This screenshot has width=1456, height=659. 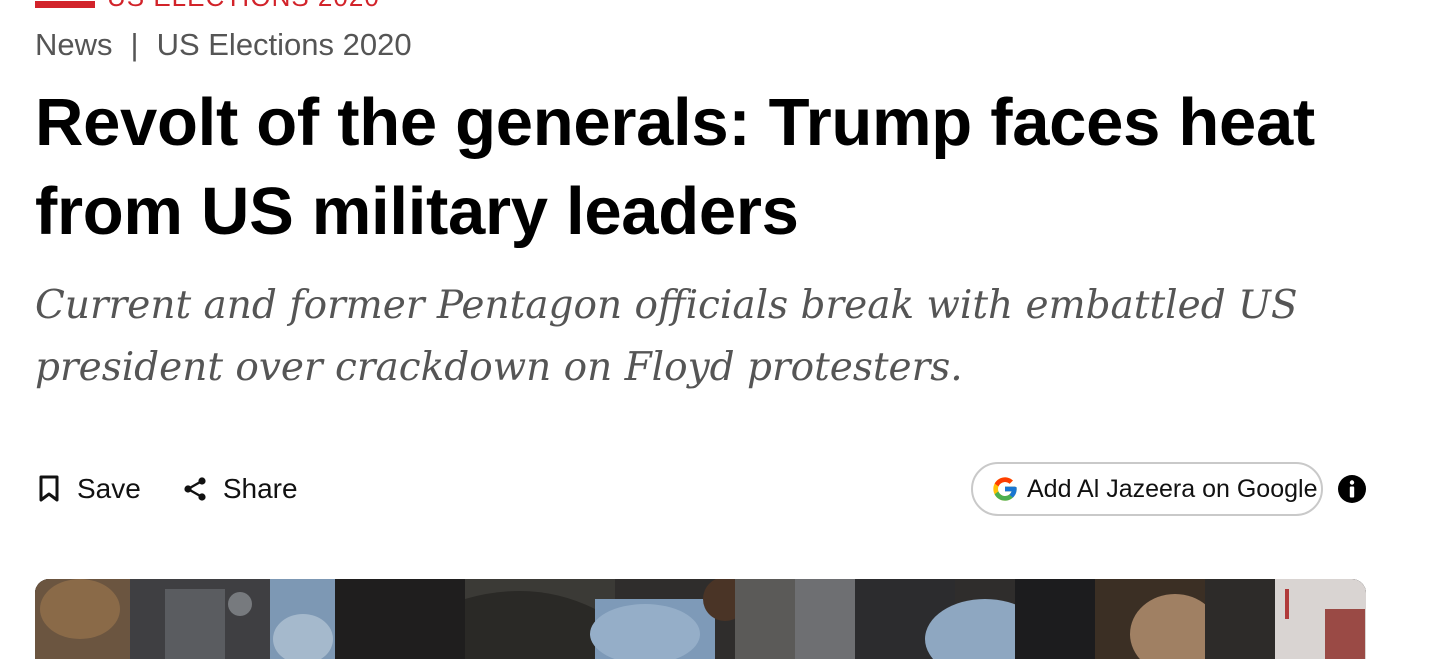 I want to click on share-label: Share, so click(x=260, y=488).